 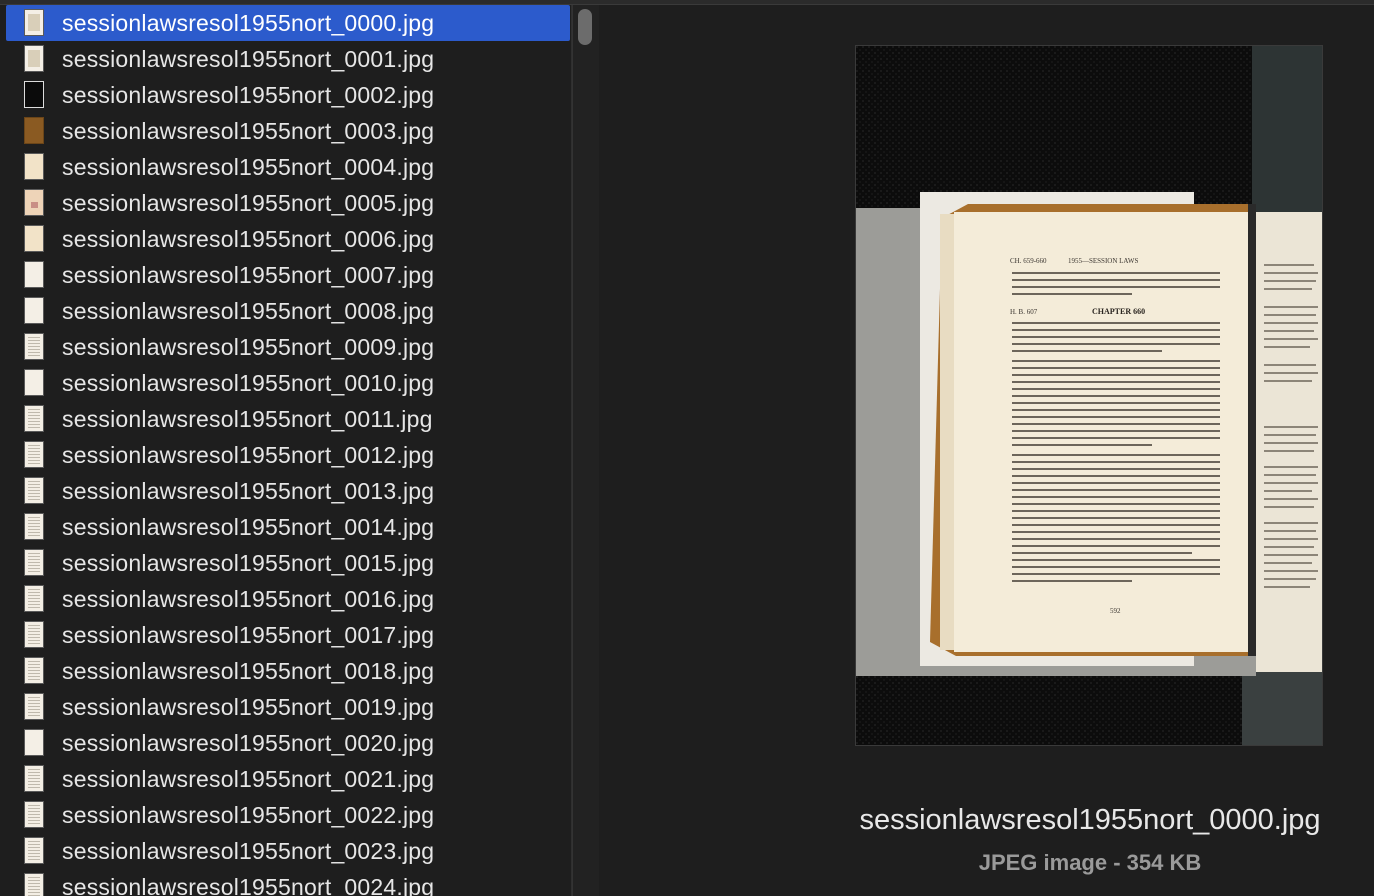 What do you see at coordinates (248, 635) in the screenshot?
I see `file-name-label: sessionlawsresol1955nort_0017.jpg` at bounding box center [248, 635].